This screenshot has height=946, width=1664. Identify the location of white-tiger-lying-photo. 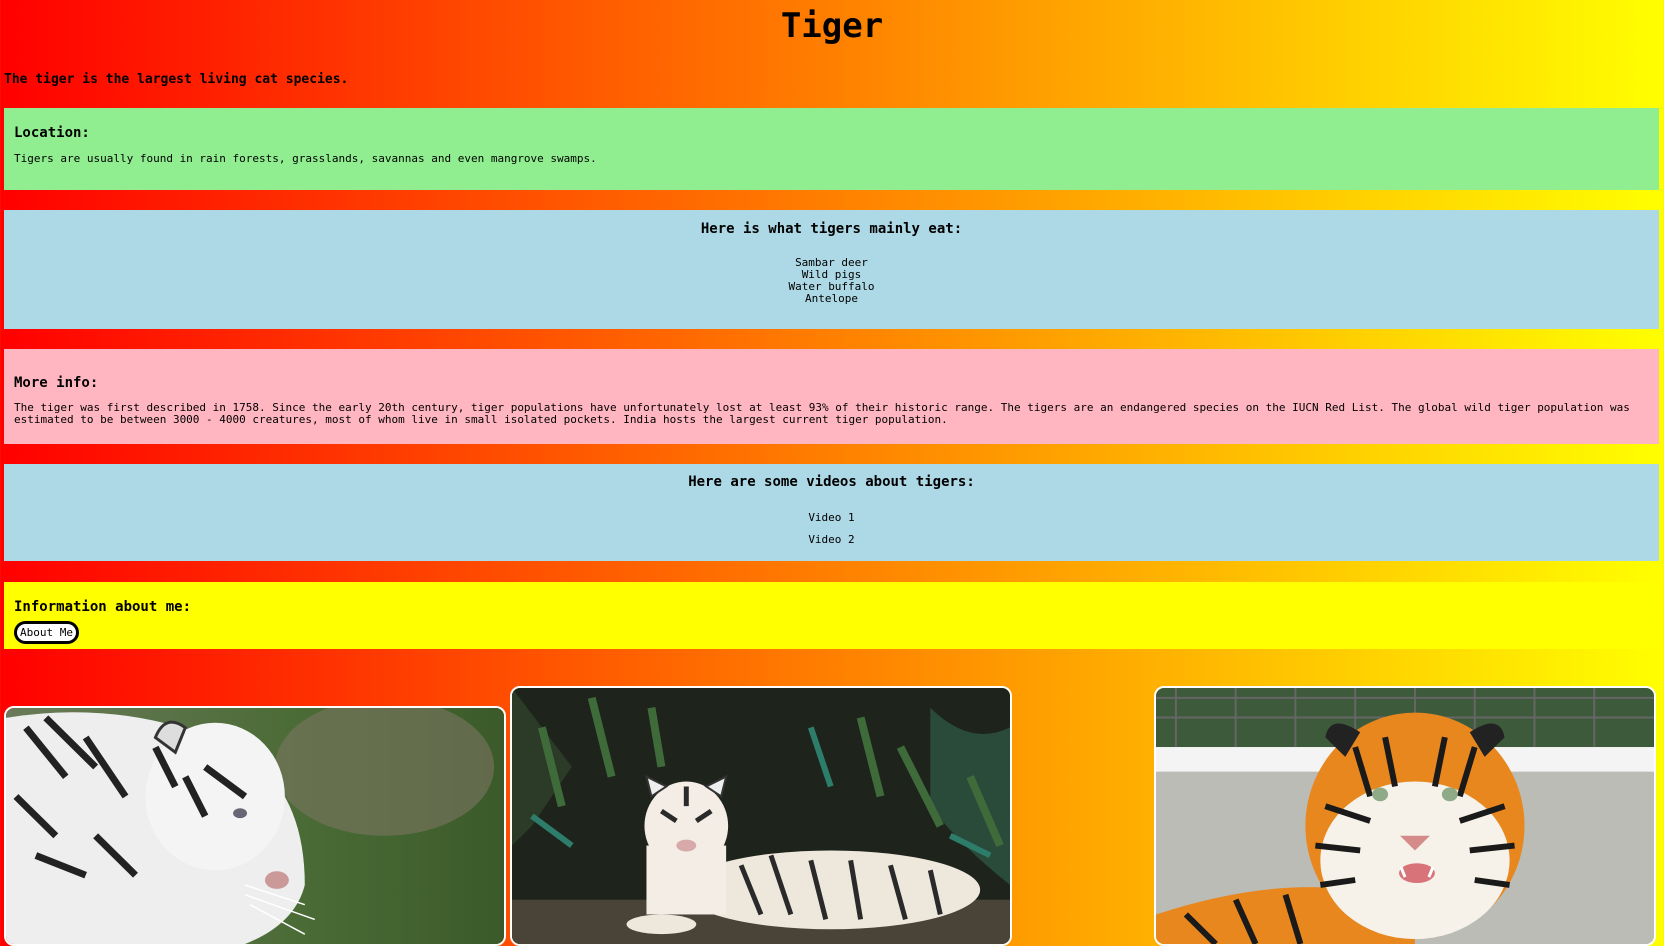
(761, 816).